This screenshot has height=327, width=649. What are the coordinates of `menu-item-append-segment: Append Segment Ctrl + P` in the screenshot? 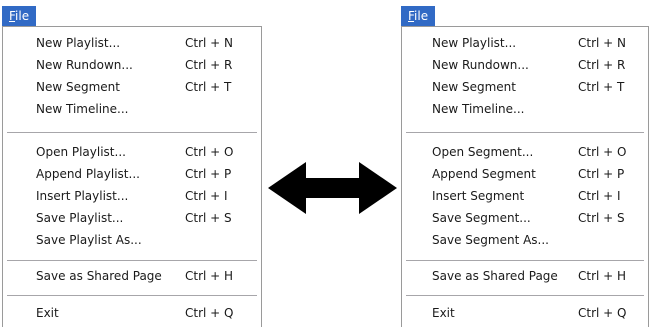 It's located at (525, 174).